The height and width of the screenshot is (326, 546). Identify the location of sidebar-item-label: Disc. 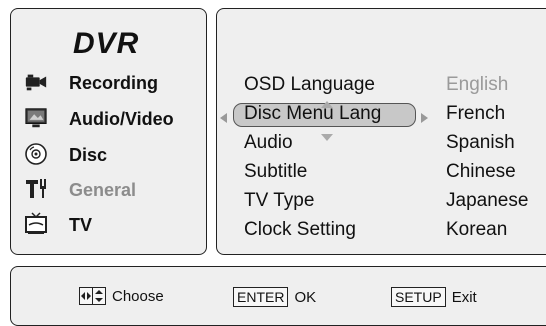
(88, 154).